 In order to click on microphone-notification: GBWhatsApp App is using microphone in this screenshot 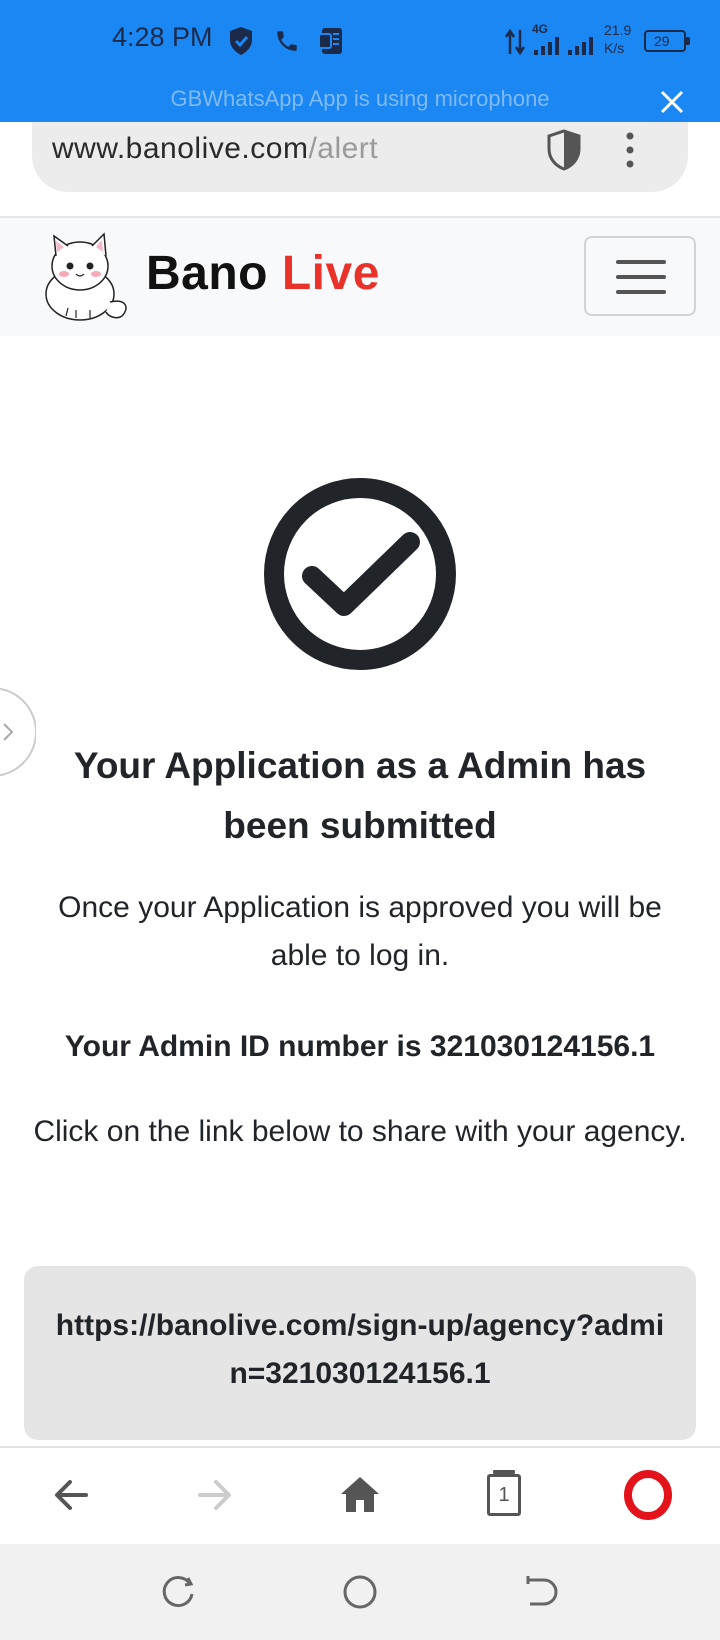, I will do `click(360, 98)`.